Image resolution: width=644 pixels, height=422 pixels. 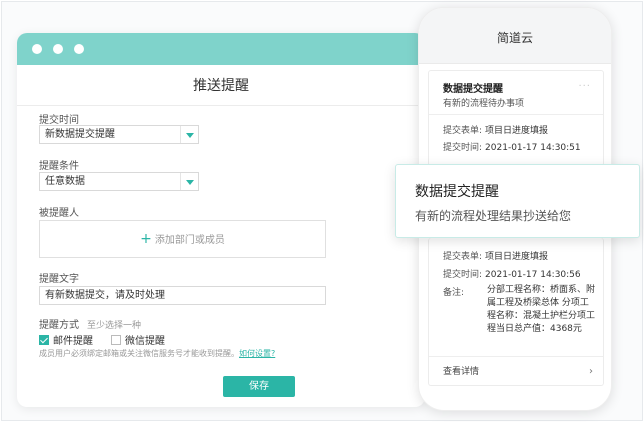 What do you see at coordinates (189, 240) in the screenshot?
I see `add-recipient-text: 添加部门或成员` at bounding box center [189, 240].